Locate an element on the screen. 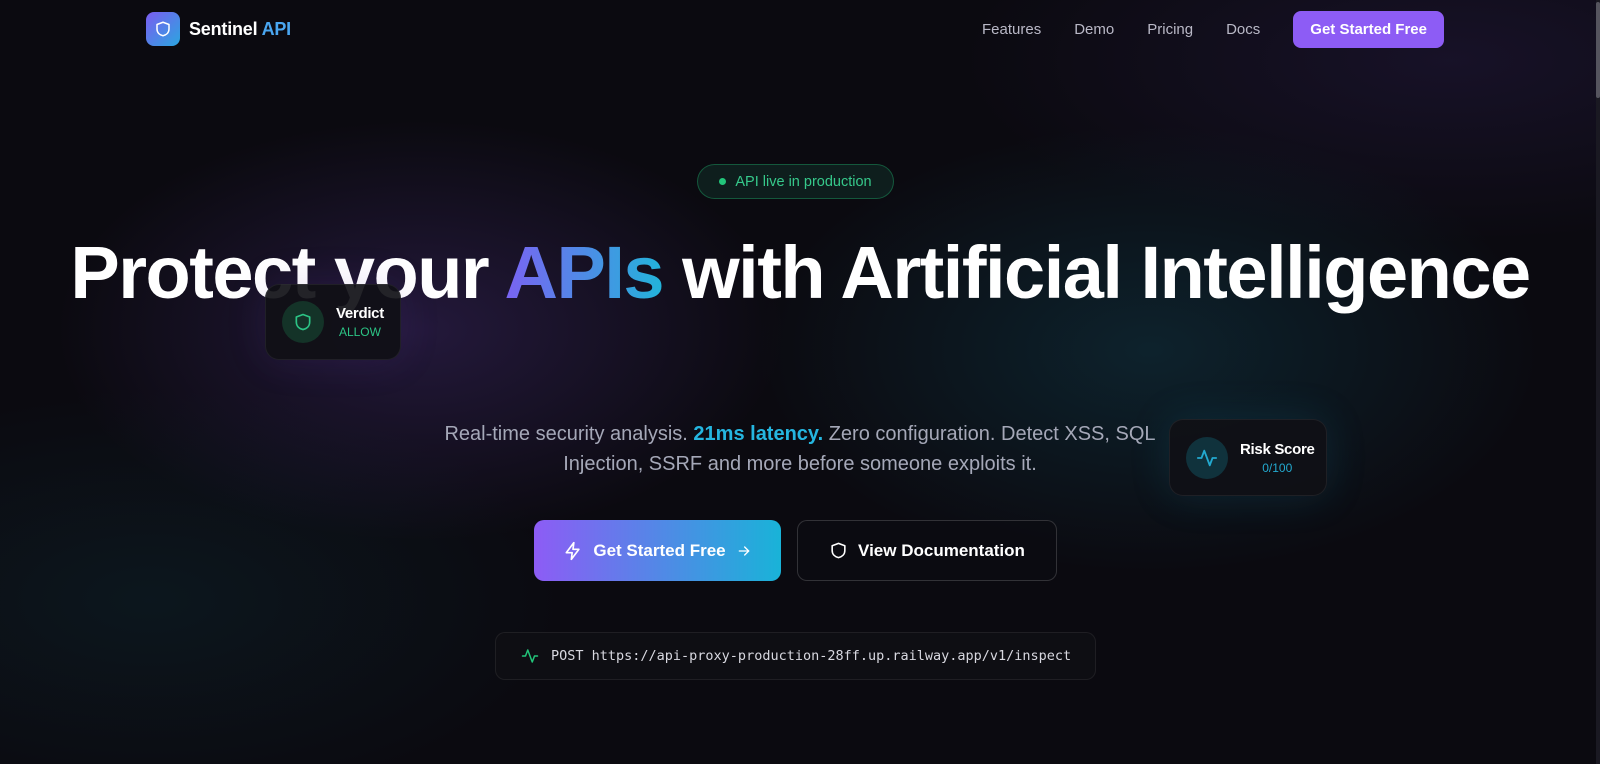 Image resolution: width=1600 pixels, height=764 pixels. headline-highlight: APIs is located at coordinates (584, 272).